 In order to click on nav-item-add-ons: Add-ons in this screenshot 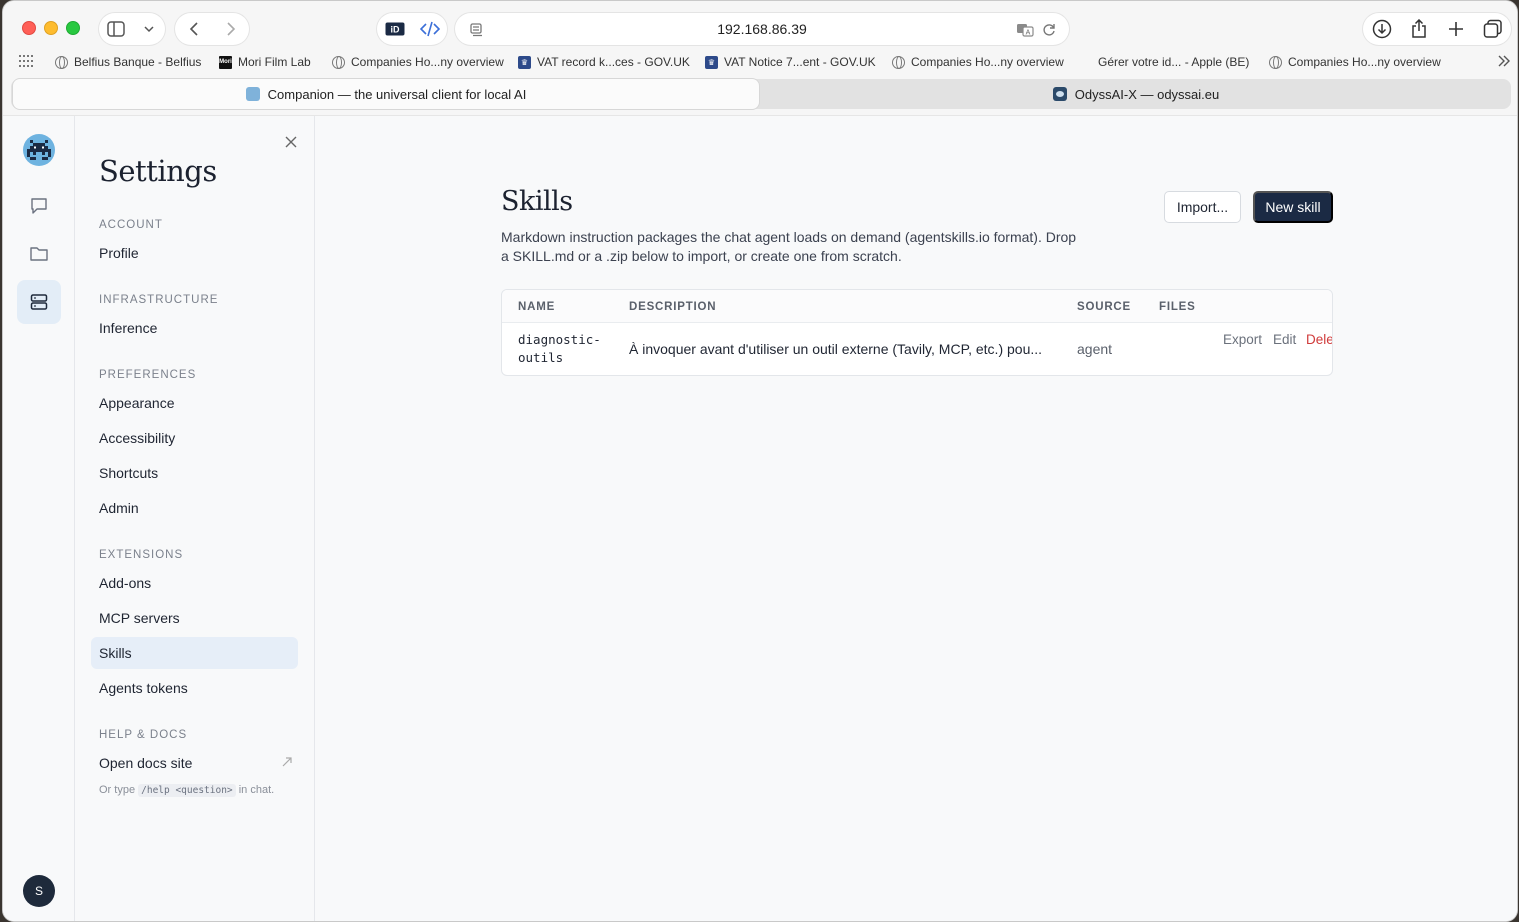, I will do `click(194, 583)`.